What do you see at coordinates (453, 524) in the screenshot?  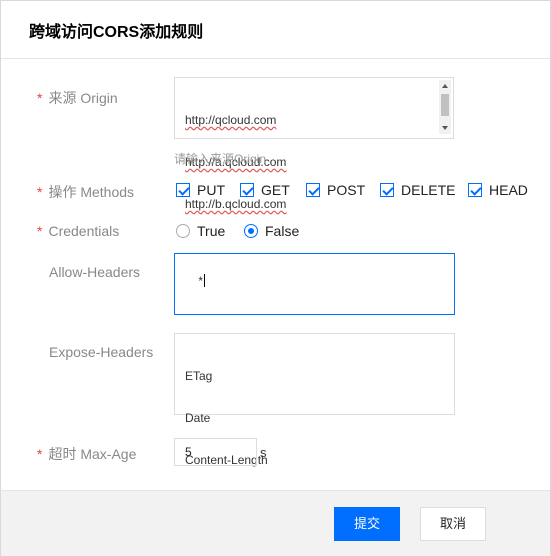 I see `cancel-button: 取消` at bounding box center [453, 524].